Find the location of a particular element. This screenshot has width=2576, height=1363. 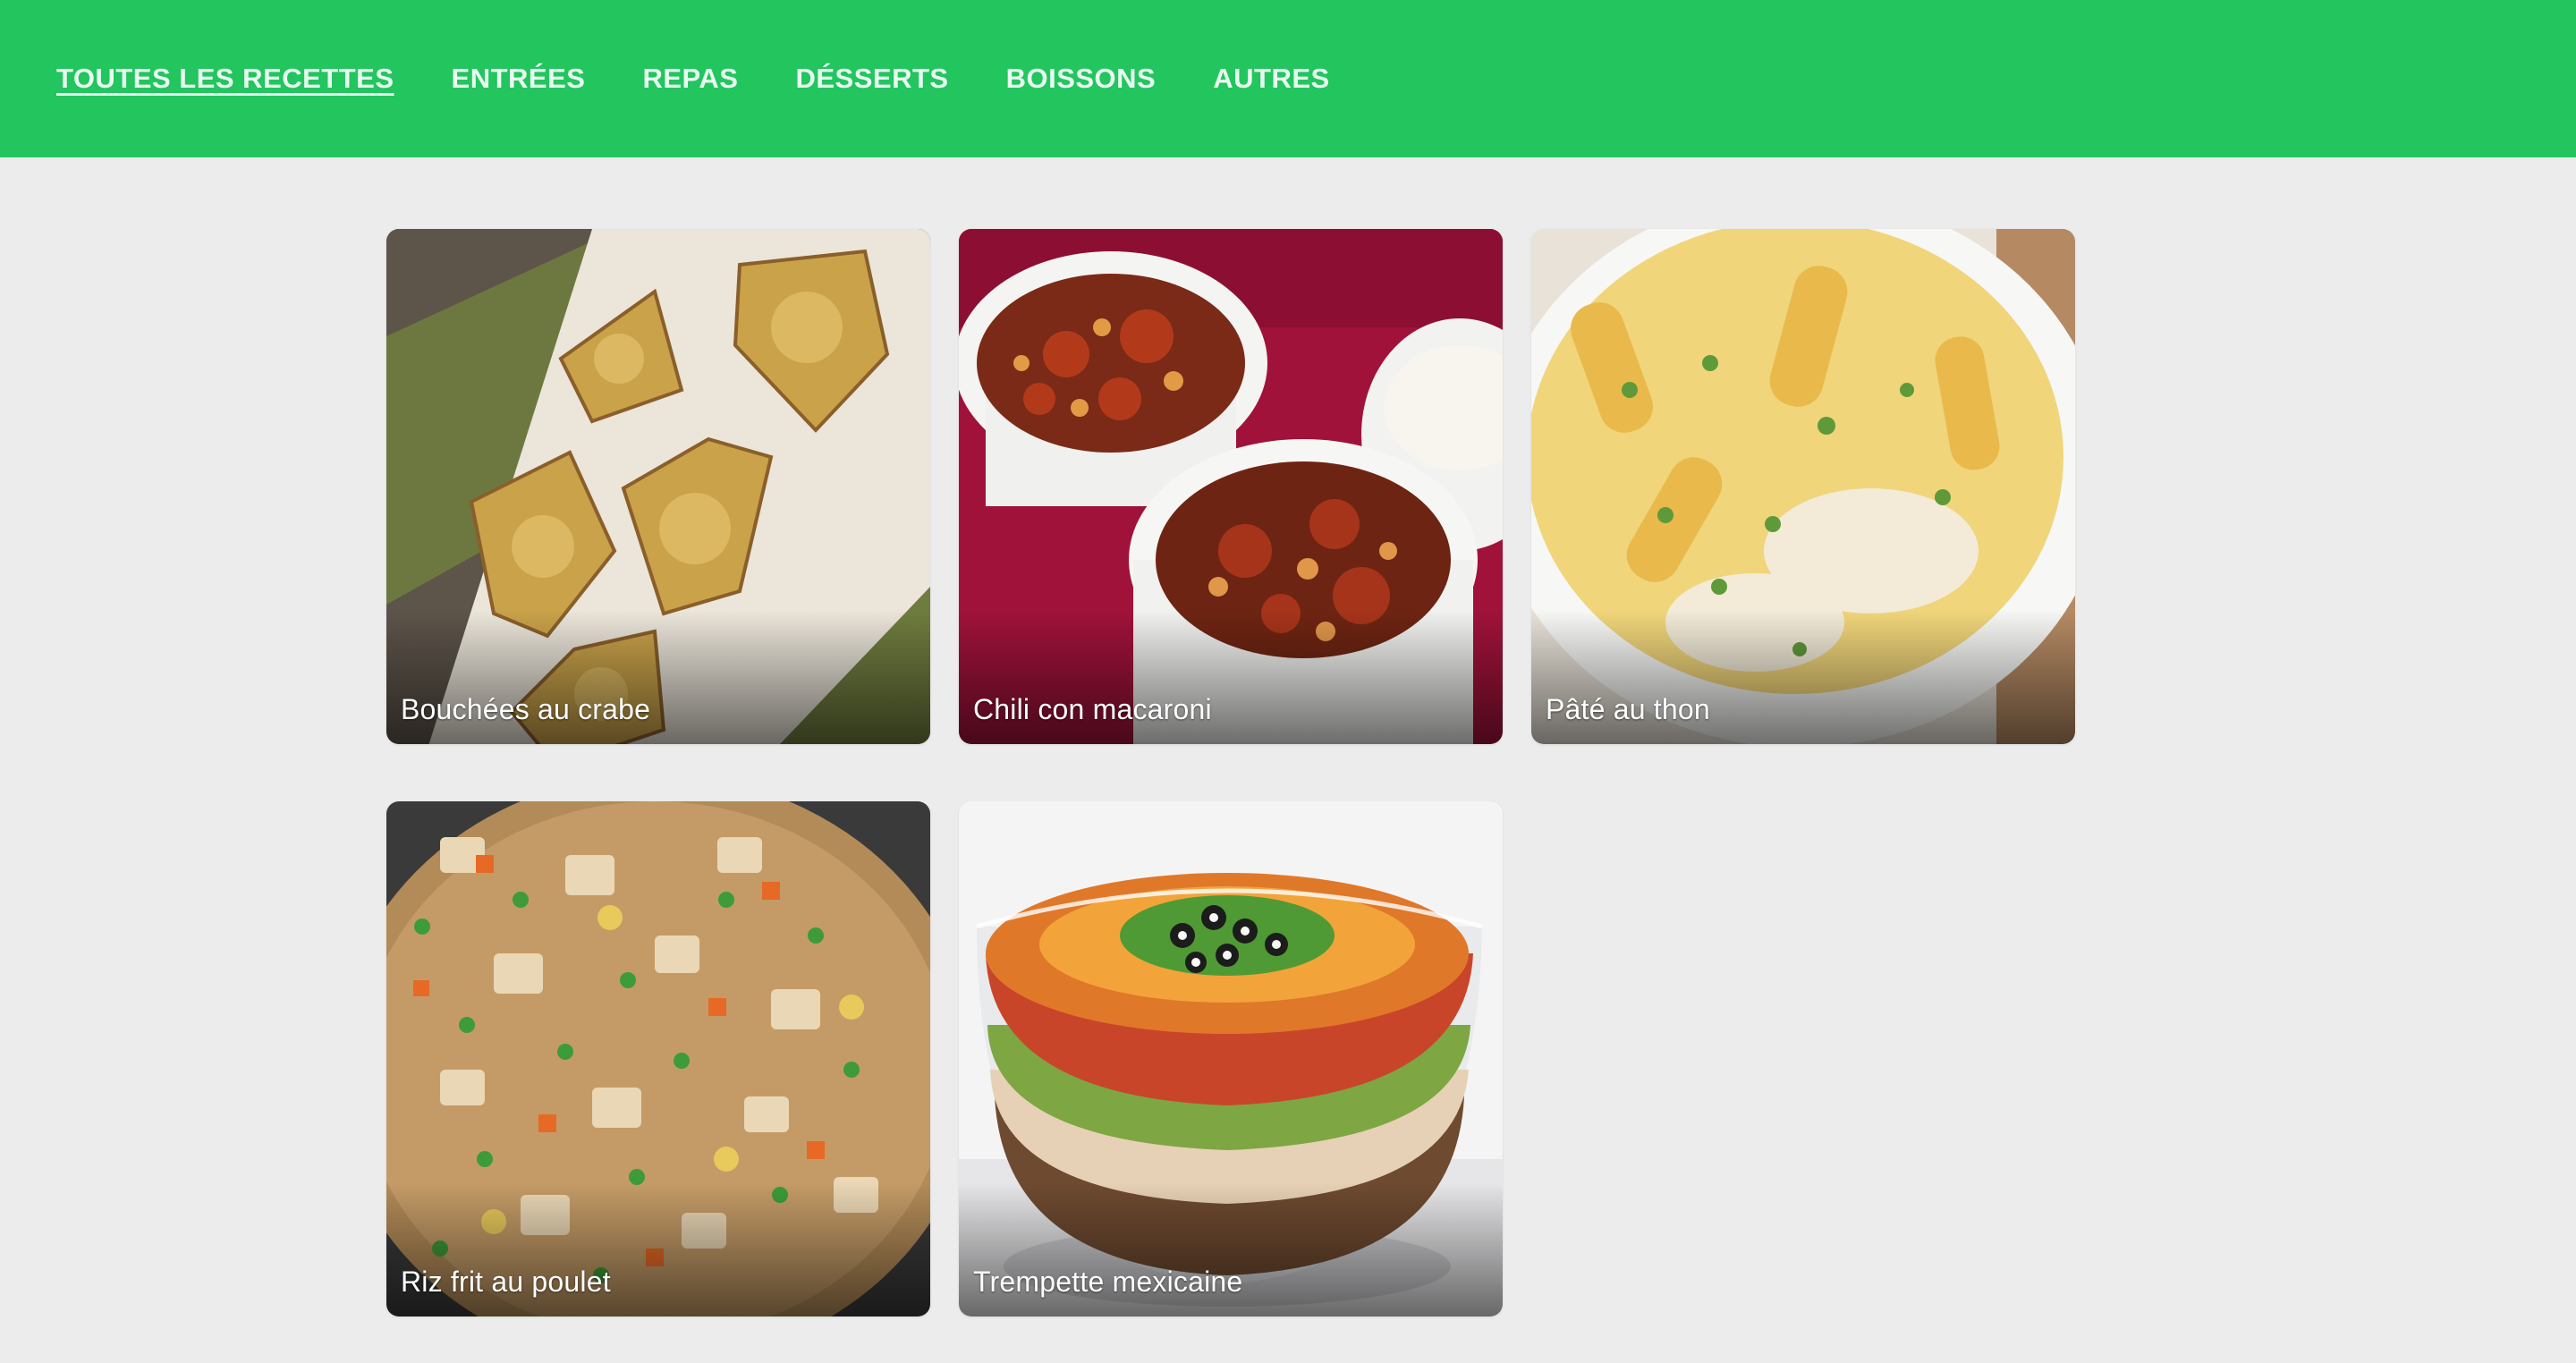

nav-item-repas: REPAS is located at coordinates (690, 79).